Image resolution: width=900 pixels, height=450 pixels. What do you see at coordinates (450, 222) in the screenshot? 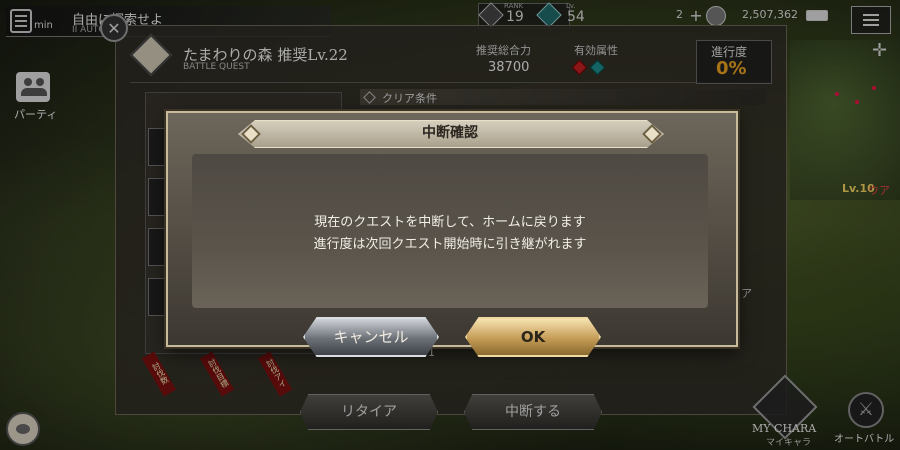
I see `dialog-message-line: 現在のクエストを中断して、ホームに戻ります` at bounding box center [450, 222].